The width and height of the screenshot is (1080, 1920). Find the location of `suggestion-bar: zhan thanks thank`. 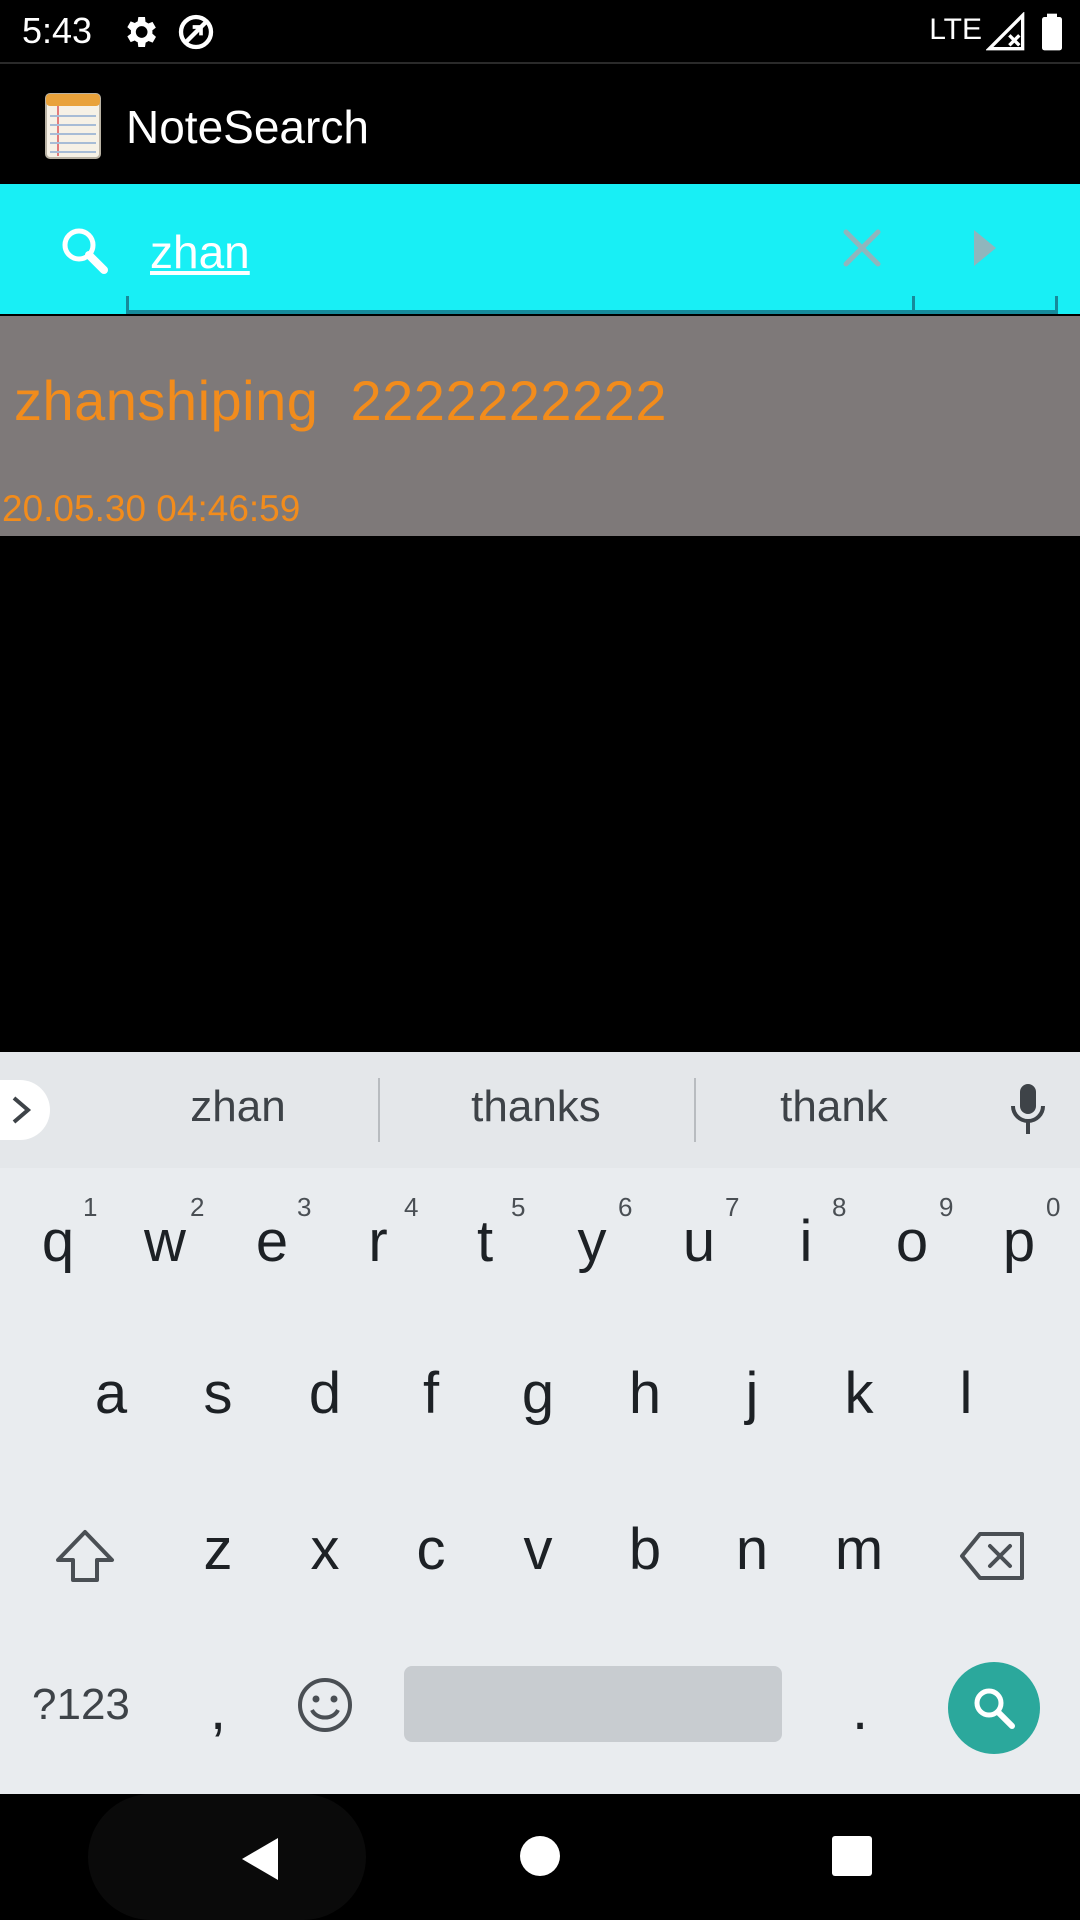

suggestion-bar: zhan thanks thank is located at coordinates (540, 1110).